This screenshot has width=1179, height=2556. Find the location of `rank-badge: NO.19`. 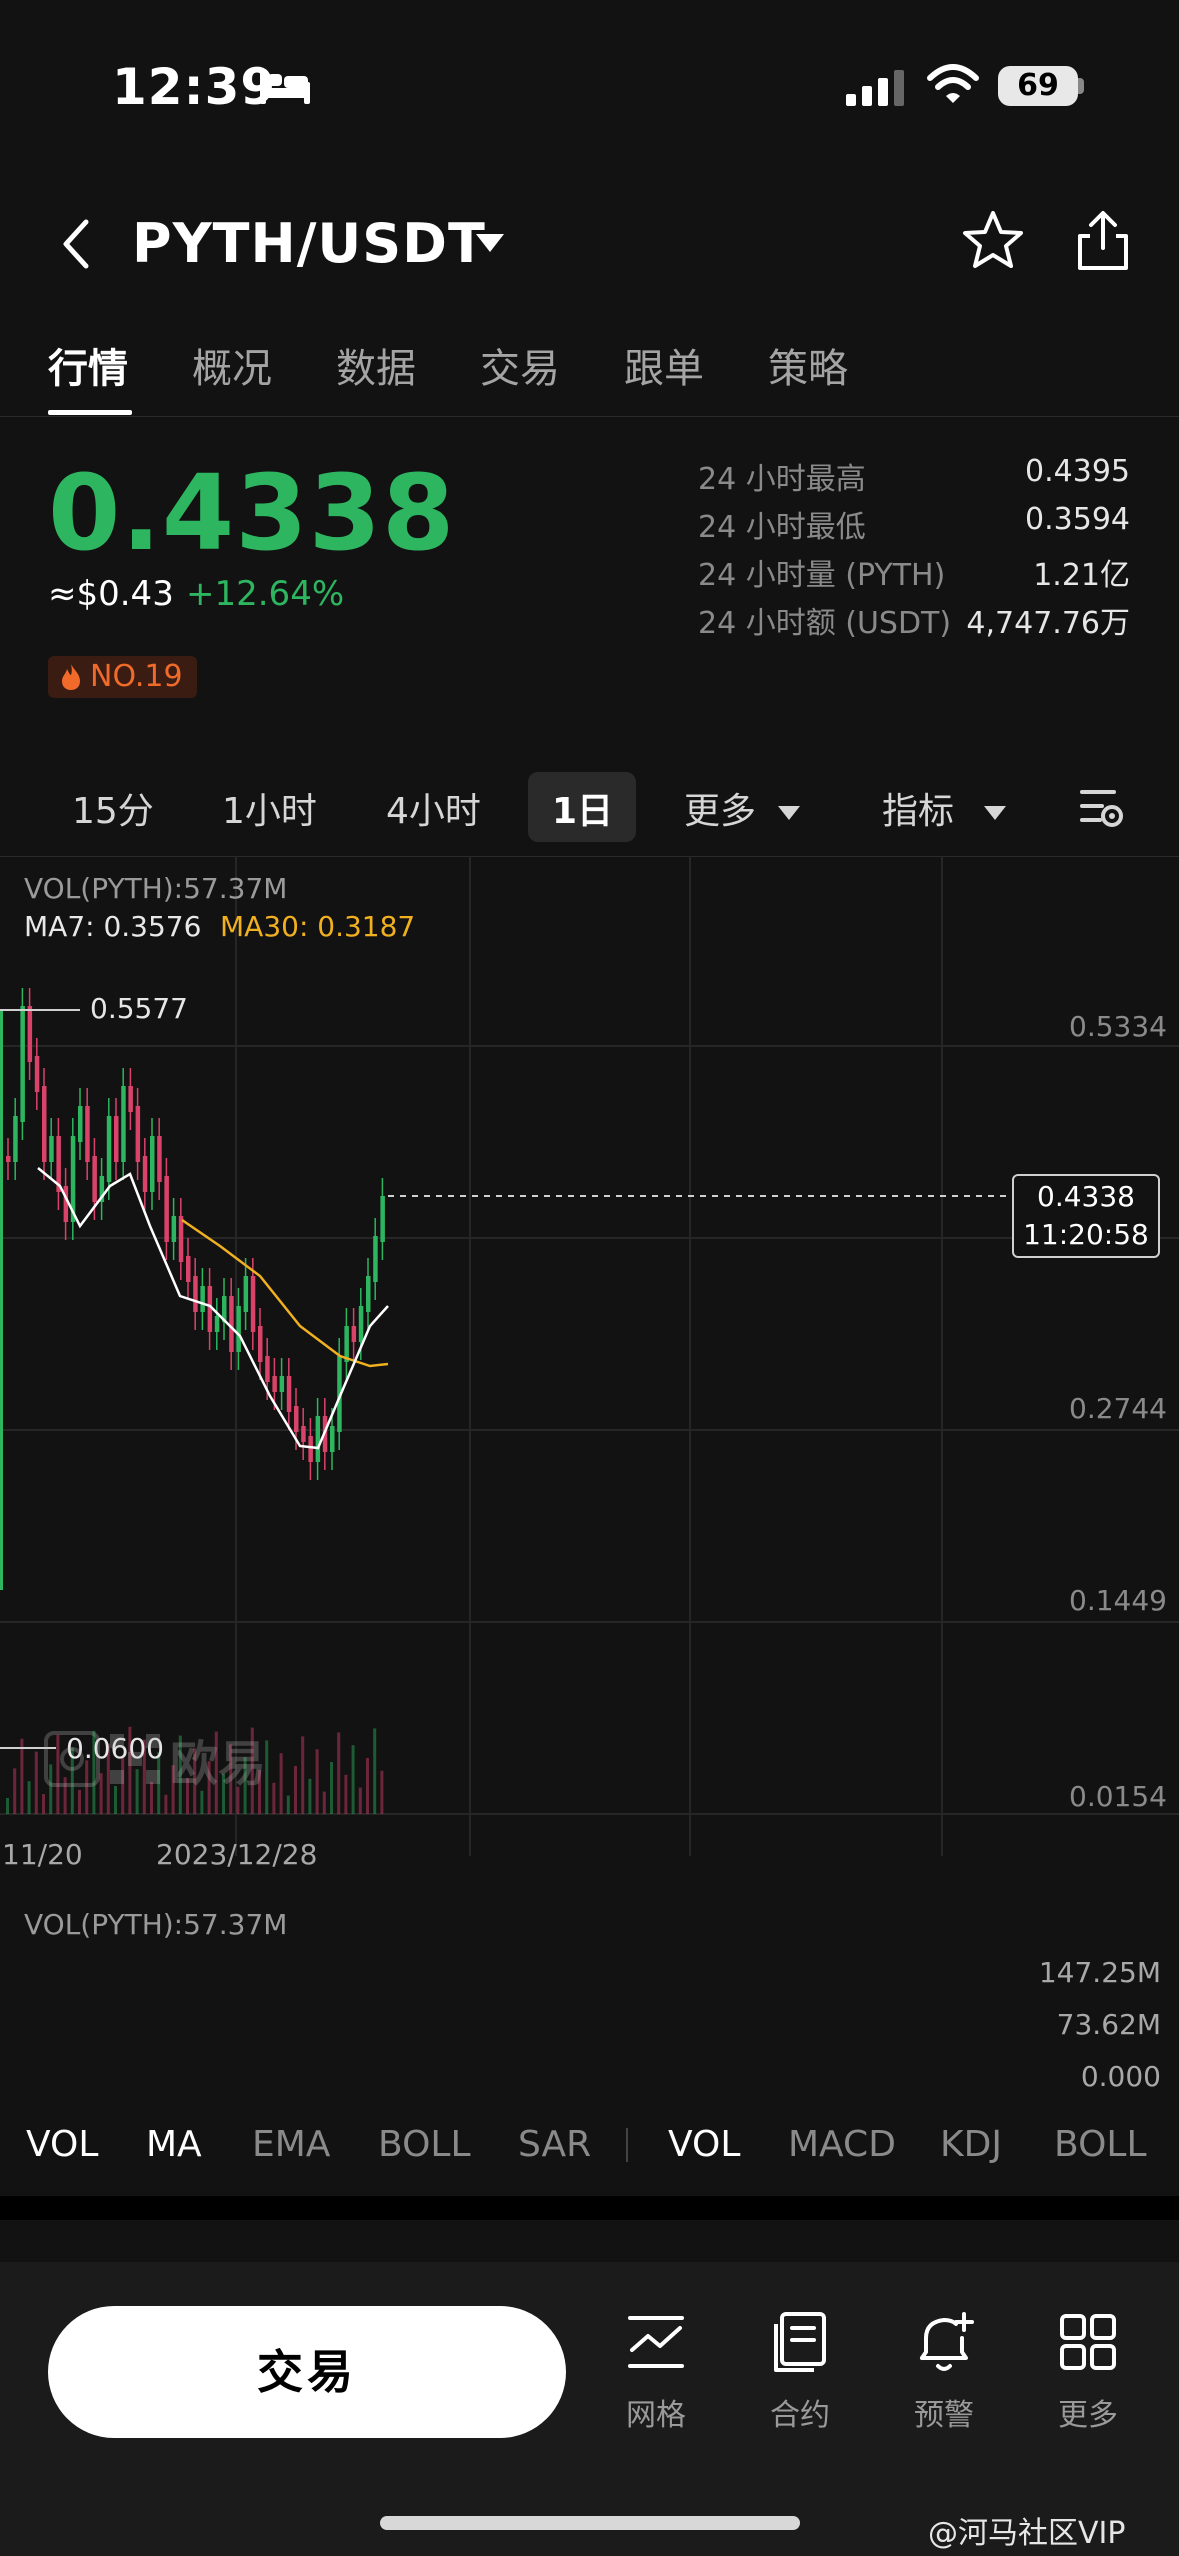

rank-badge: NO.19 is located at coordinates (122, 677).